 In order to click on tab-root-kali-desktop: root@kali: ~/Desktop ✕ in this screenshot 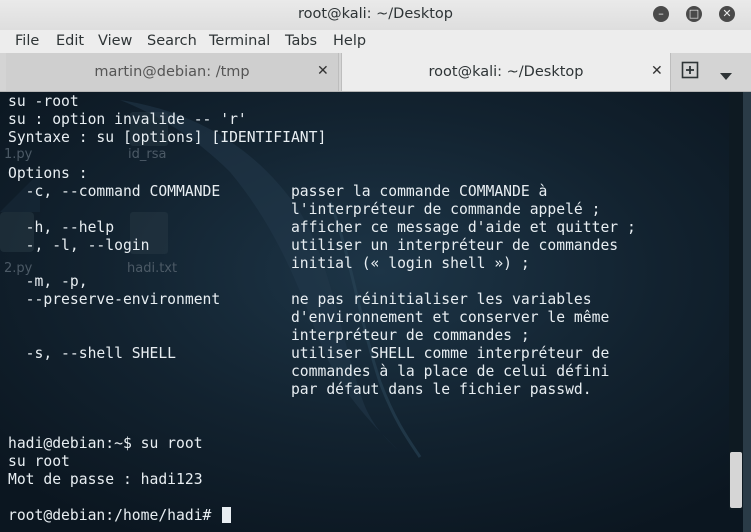, I will do `click(506, 72)`.